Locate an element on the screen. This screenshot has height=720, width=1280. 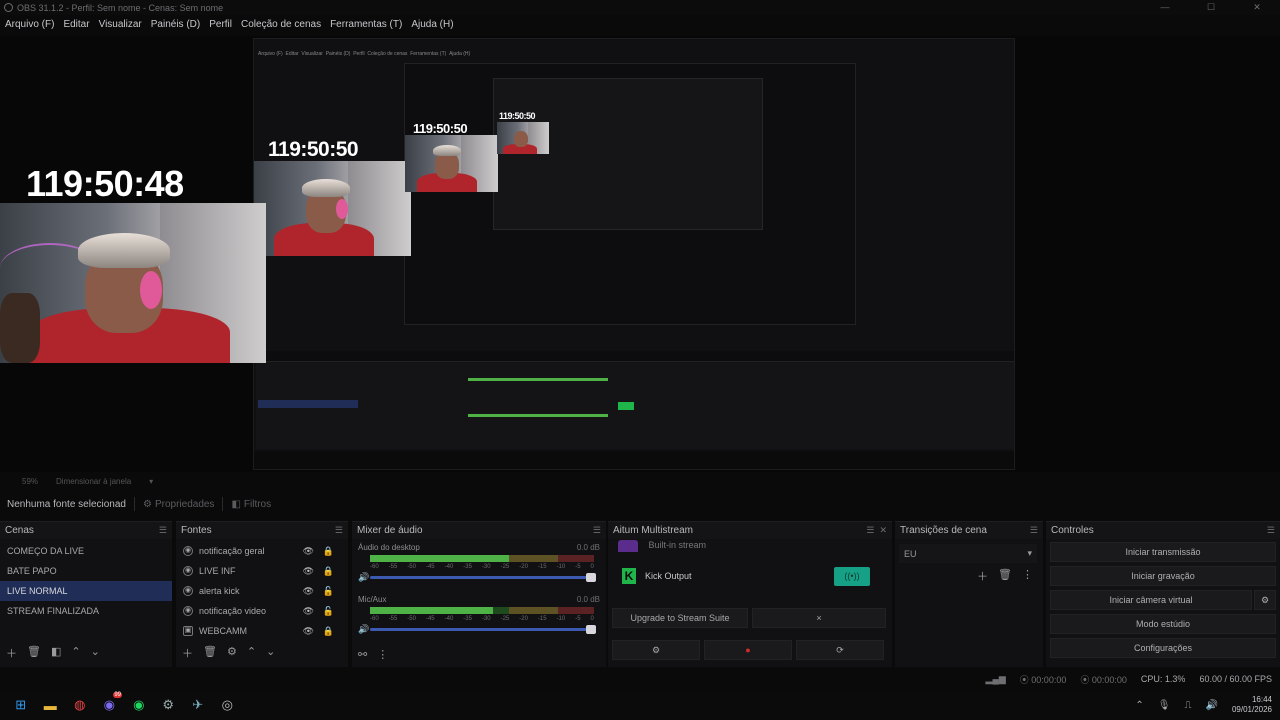
volume-icon: 🔊 is located at coordinates (1212, 705).